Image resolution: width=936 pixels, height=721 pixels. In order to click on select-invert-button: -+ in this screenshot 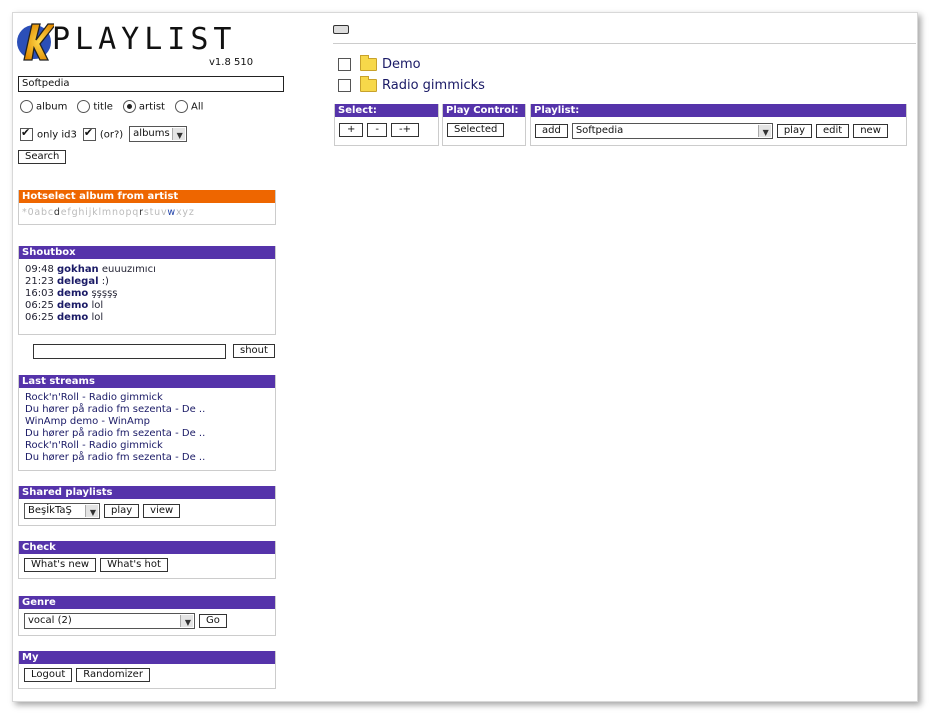, I will do `click(405, 130)`.